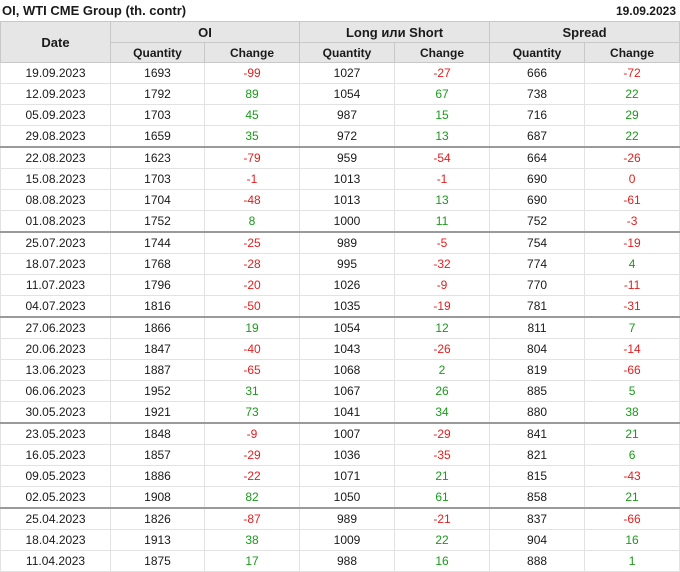  Describe the element at coordinates (632, 285) in the screenshot. I see `cell-spread-change: -11` at that location.